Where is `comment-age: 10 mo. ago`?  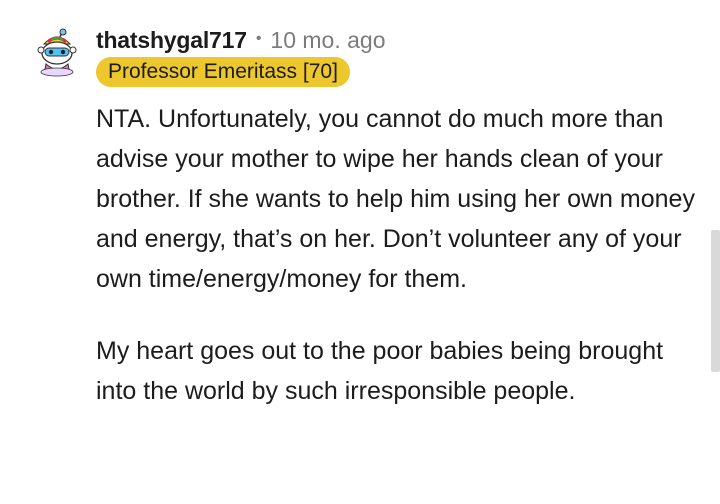
comment-age: 10 mo. ago is located at coordinates (328, 39).